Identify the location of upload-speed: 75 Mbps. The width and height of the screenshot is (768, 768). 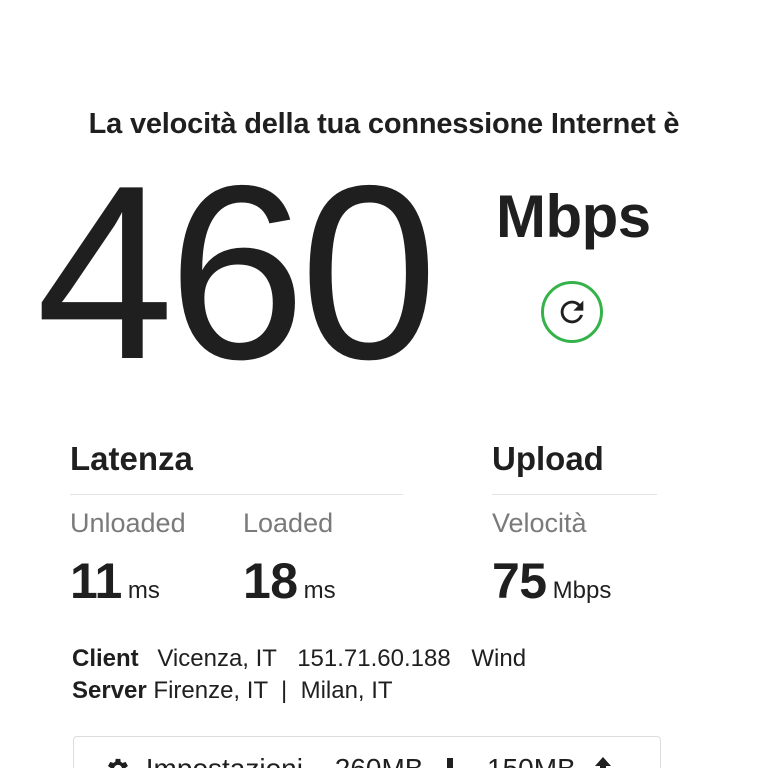
(551, 581).